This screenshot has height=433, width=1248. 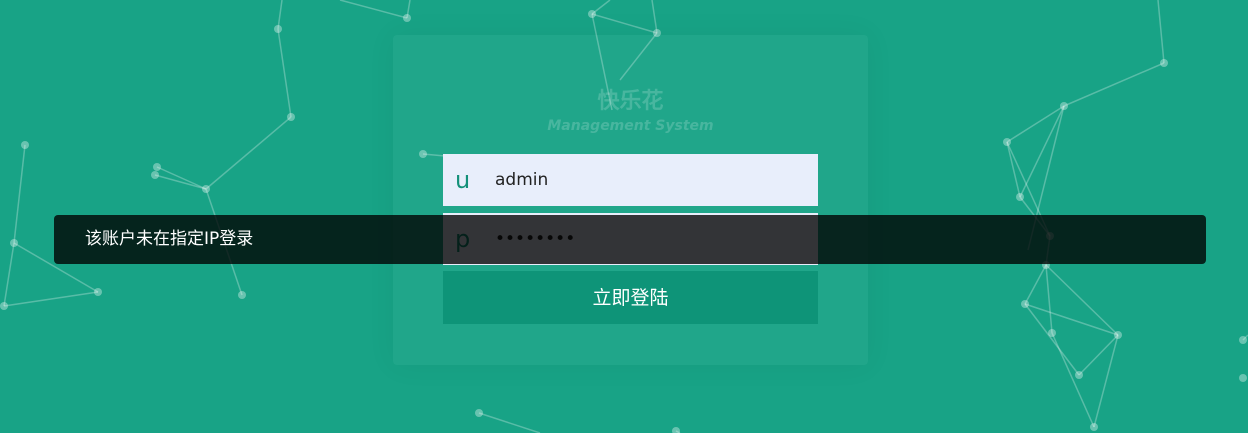 I want to click on error-toast-message: 该账户未在指定IP登录, so click(x=169, y=239).